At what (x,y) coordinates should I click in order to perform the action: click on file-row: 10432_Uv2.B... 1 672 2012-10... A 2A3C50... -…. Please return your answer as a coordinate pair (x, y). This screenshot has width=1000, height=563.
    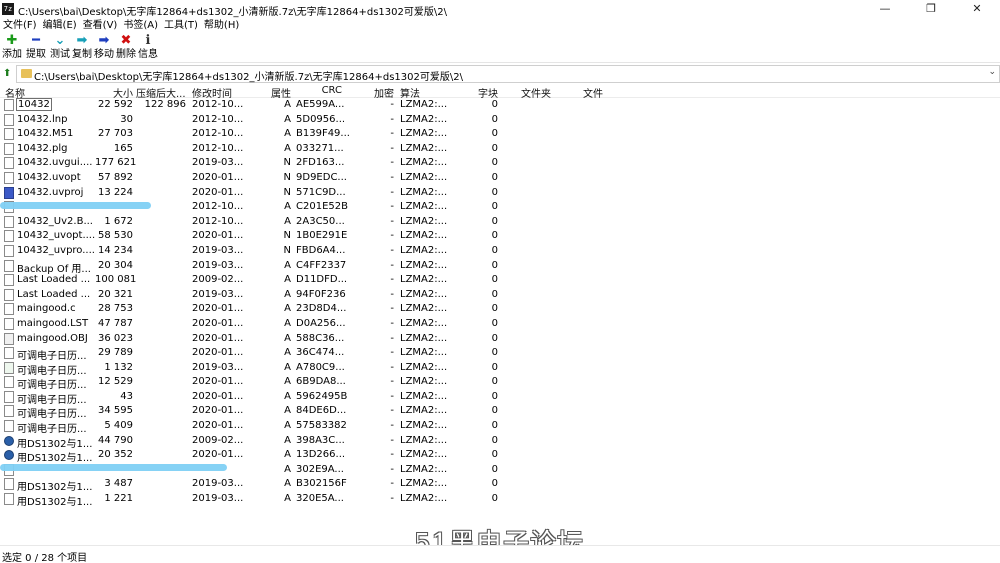
    Looking at the image, I should click on (500, 222).